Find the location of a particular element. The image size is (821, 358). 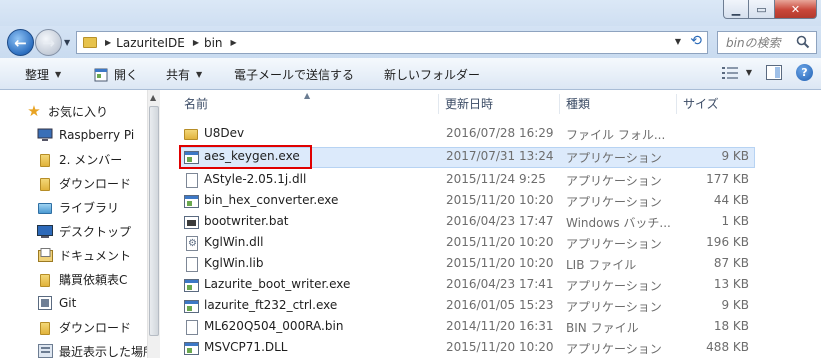

nav-item-libraries: ライブラリ is located at coordinates (78, 207).